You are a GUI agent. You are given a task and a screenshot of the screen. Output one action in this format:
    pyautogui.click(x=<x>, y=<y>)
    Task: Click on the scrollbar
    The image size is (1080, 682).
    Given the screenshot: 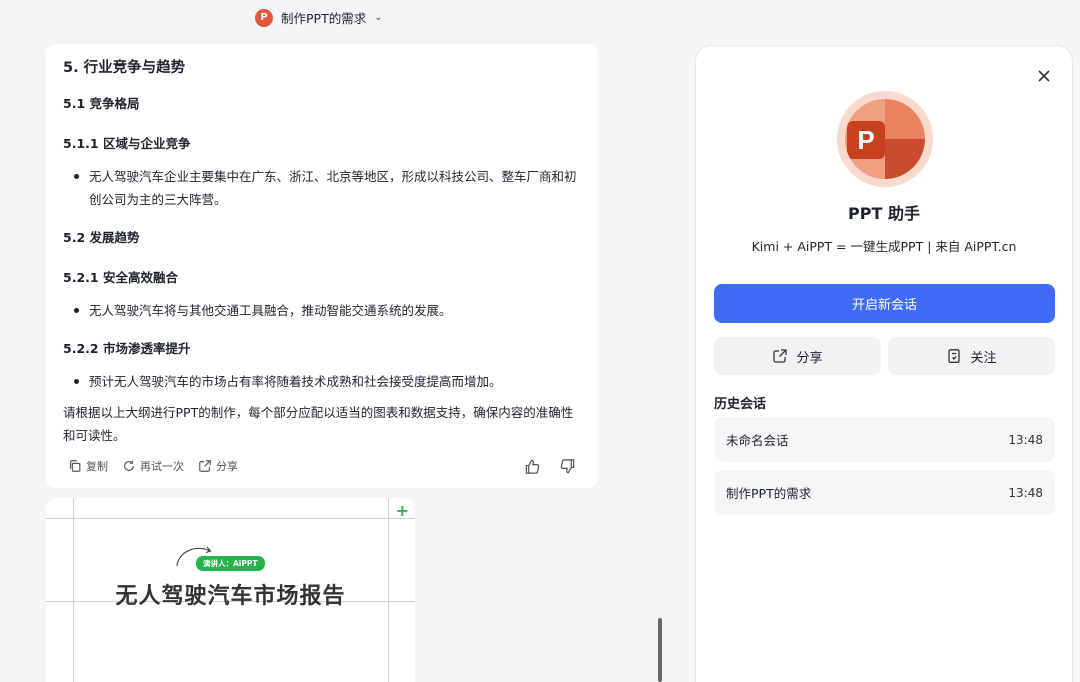 What is the action you would take?
    pyautogui.click(x=660, y=650)
    